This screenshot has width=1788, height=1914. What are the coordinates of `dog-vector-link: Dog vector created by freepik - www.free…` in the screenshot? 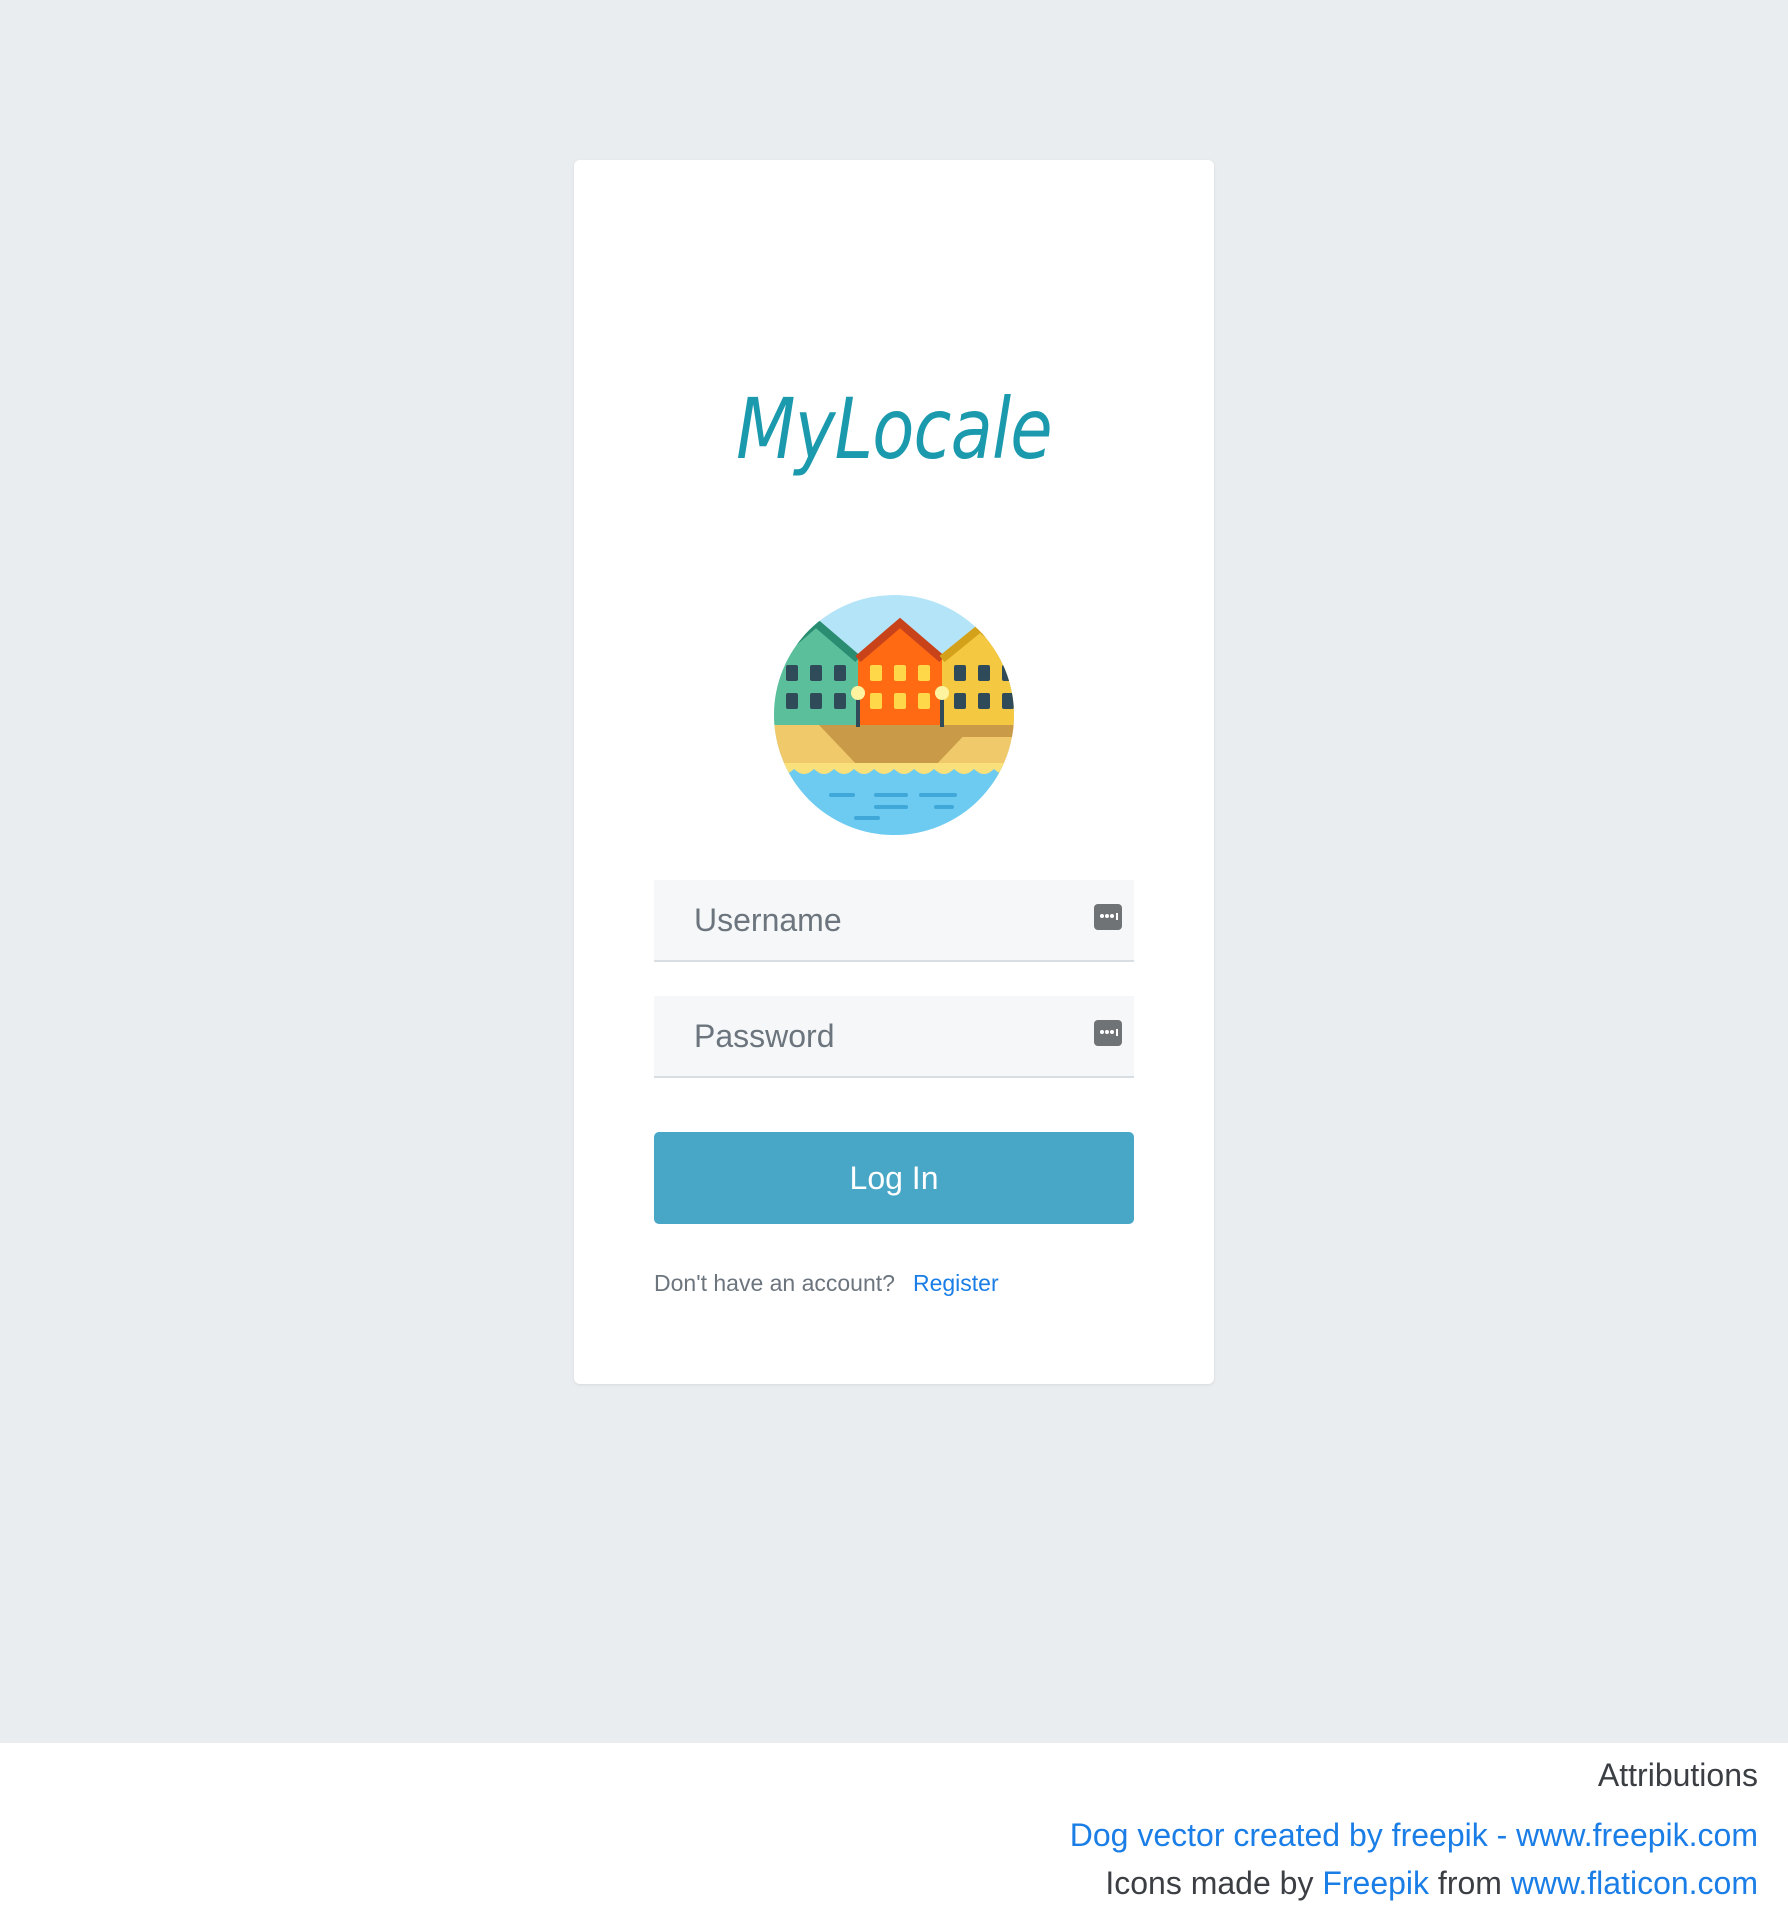 It's located at (1414, 1835).